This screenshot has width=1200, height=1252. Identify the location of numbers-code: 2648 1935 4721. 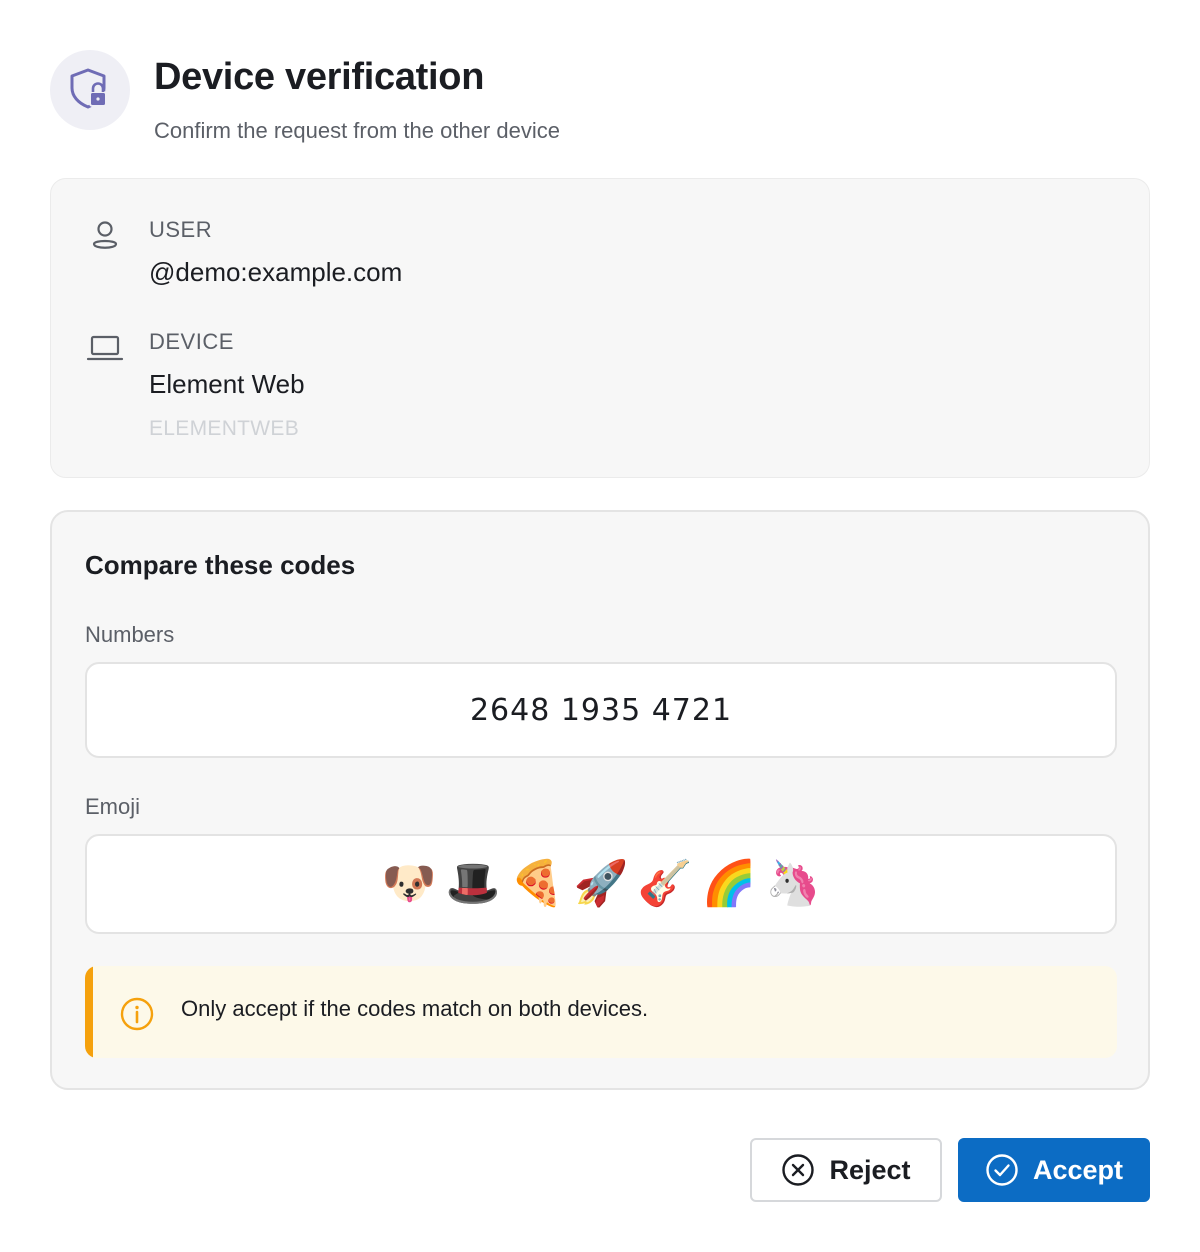
(601, 710).